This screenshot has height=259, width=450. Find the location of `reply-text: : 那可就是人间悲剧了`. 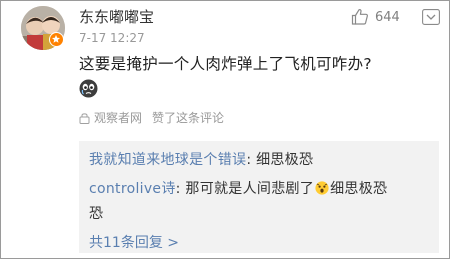

reply-text: : 那可就是人间悲剧了 is located at coordinates (245, 189).